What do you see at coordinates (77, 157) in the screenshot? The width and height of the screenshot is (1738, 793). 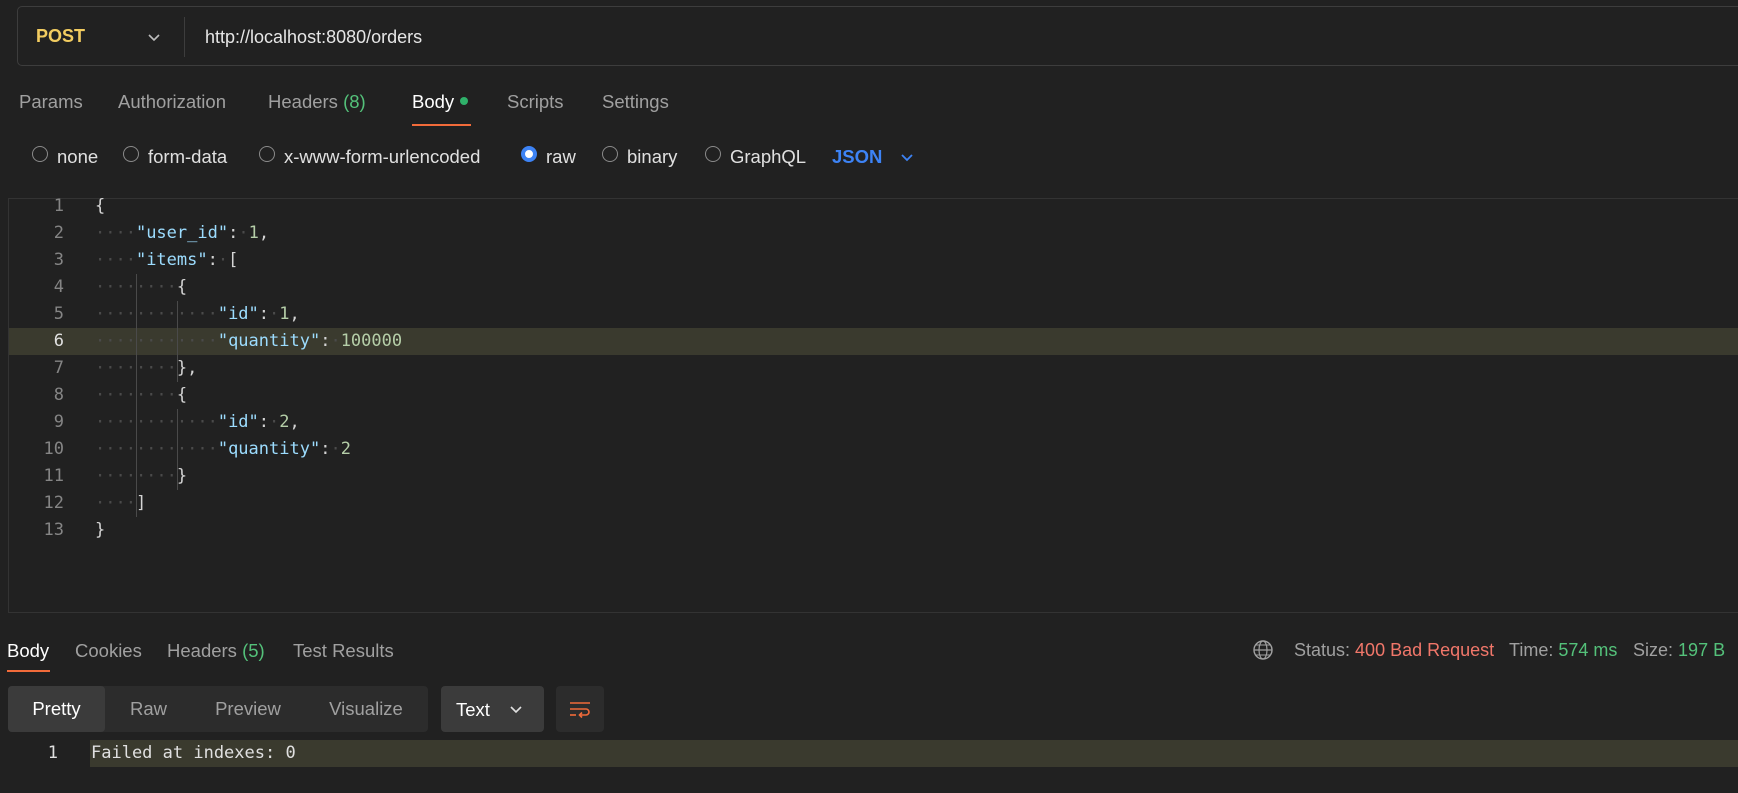 I see `radio-none-label: none` at bounding box center [77, 157].